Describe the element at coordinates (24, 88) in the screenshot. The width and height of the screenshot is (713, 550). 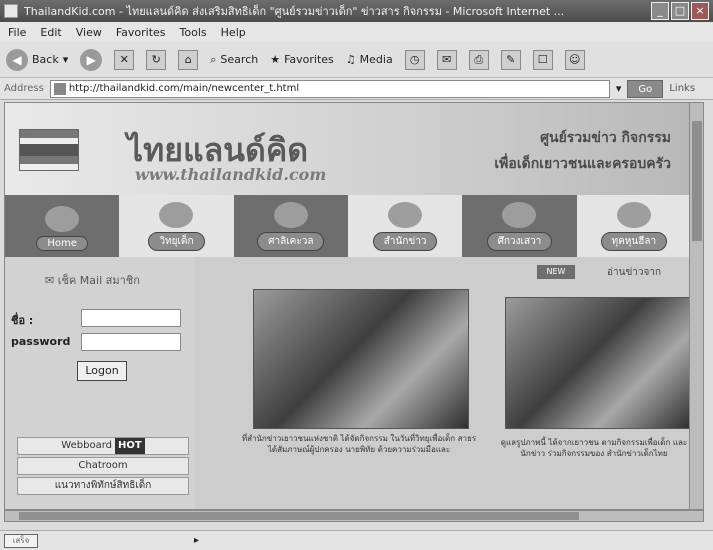
I see `address-label: Address` at that location.